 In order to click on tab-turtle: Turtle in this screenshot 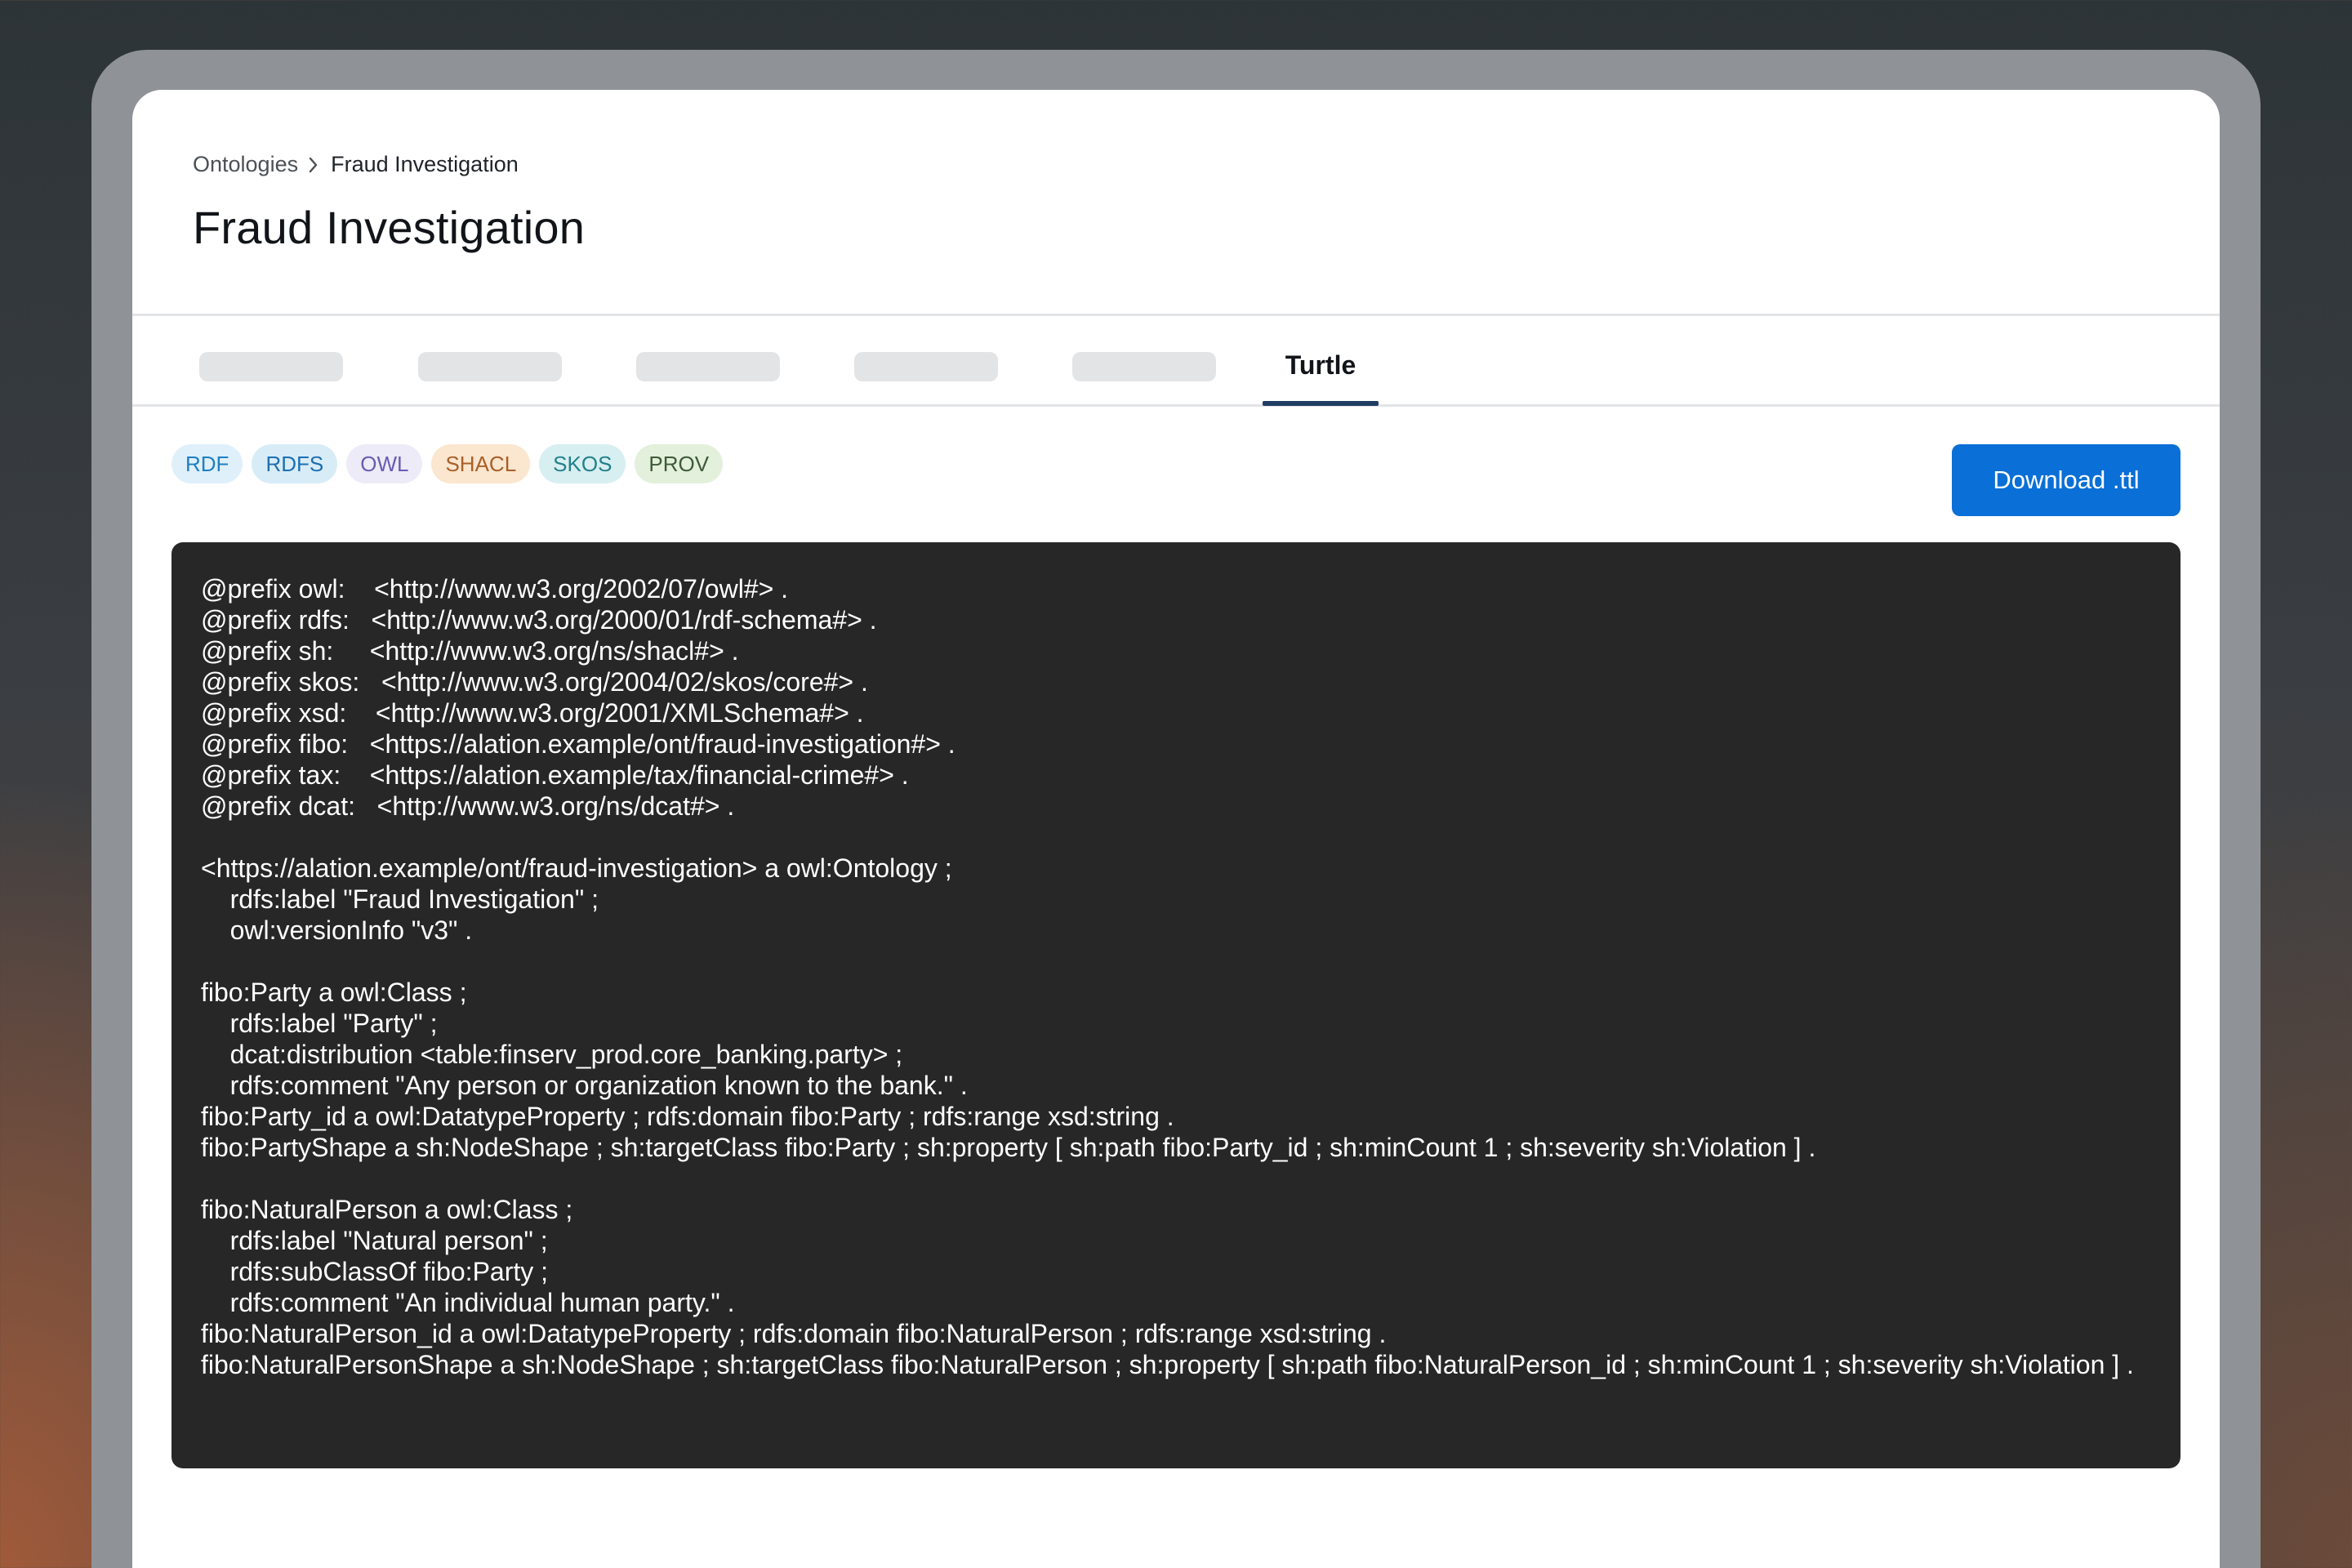, I will do `click(1321, 361)`.